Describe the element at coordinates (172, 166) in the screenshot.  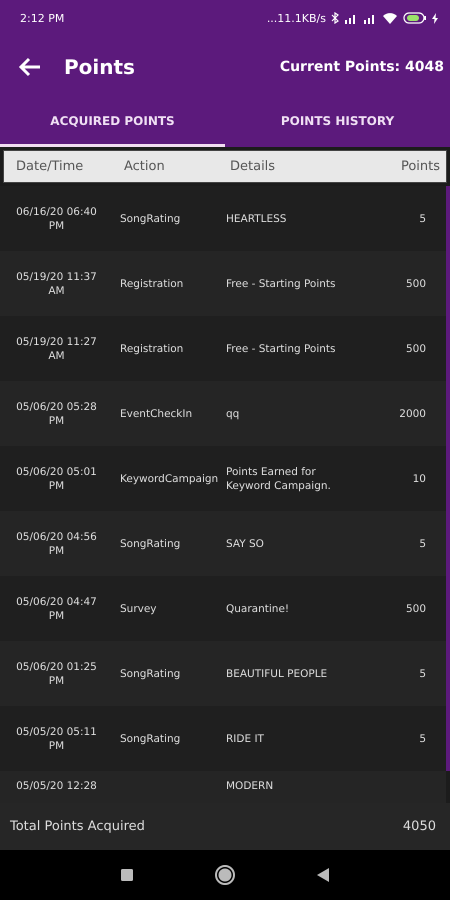
I see `column-header: Action` at that location.